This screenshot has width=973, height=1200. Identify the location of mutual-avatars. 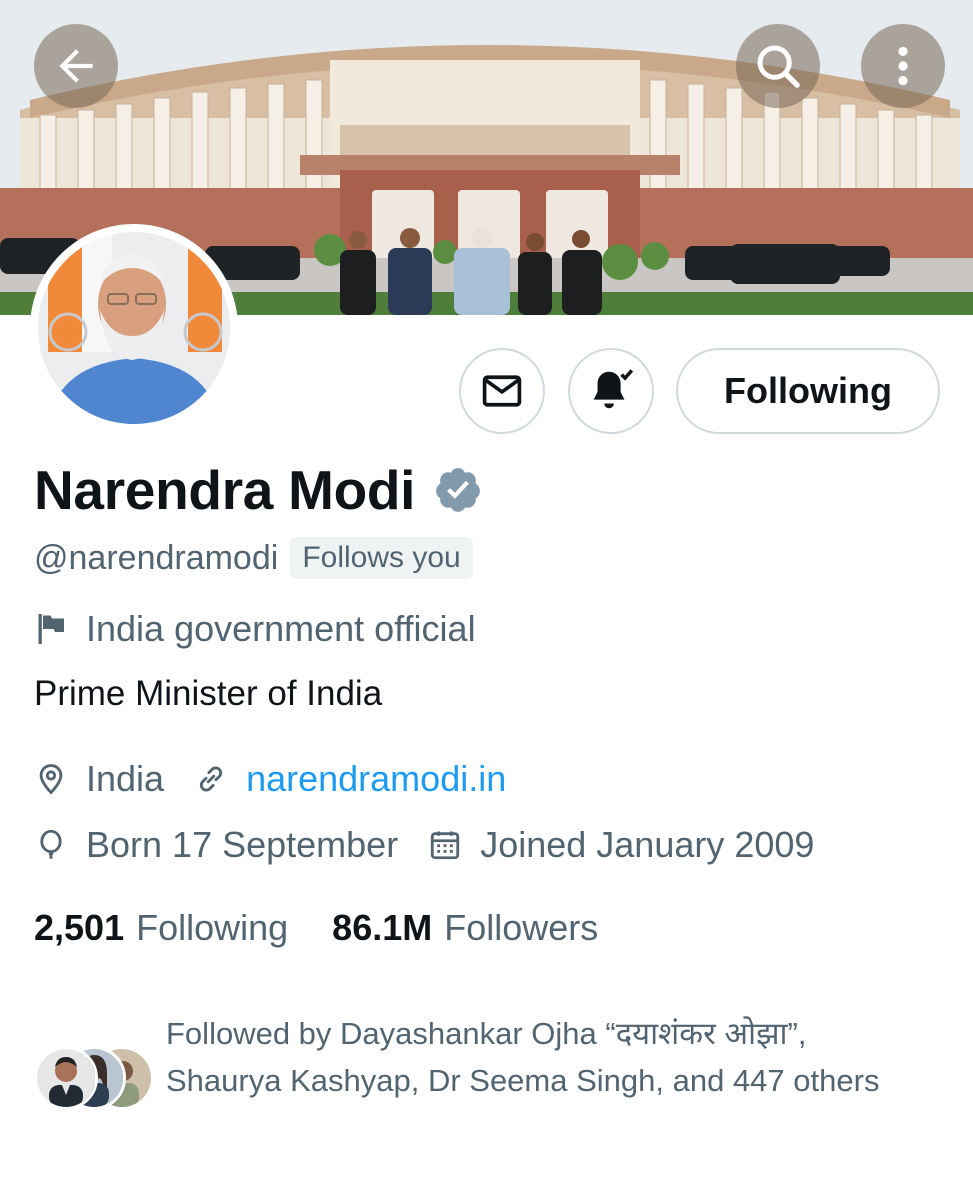
(94, 1078).